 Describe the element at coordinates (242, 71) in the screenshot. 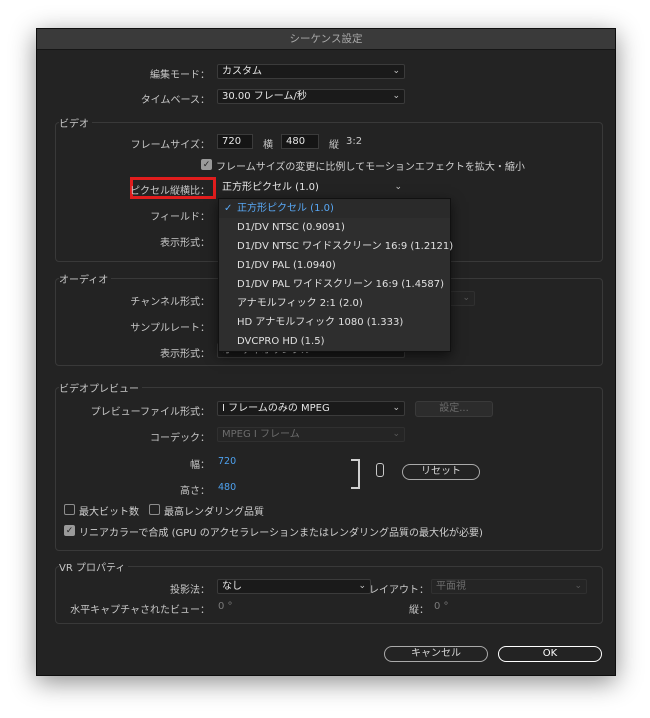

I see `edit-mode-value: カスタム` at that location.